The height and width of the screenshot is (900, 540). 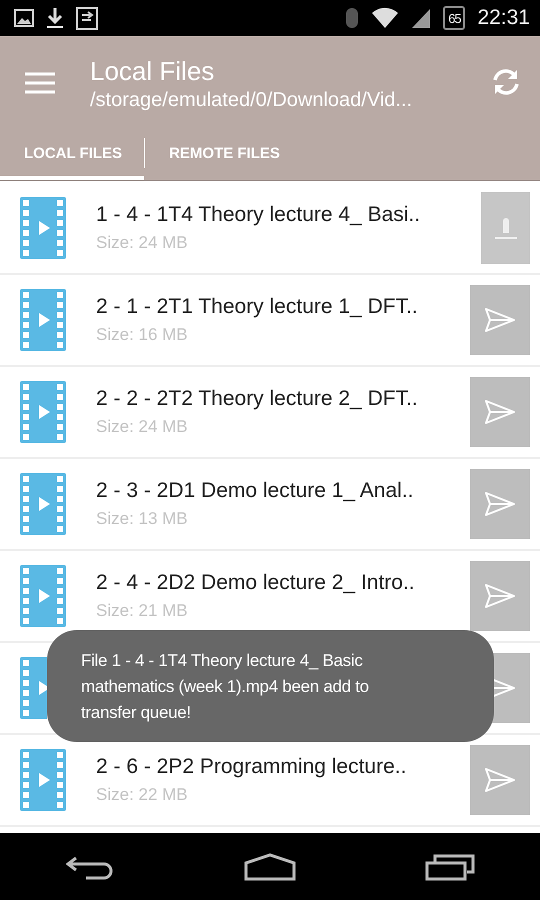 I want to click on image-icon, so click(x=24, y=18).